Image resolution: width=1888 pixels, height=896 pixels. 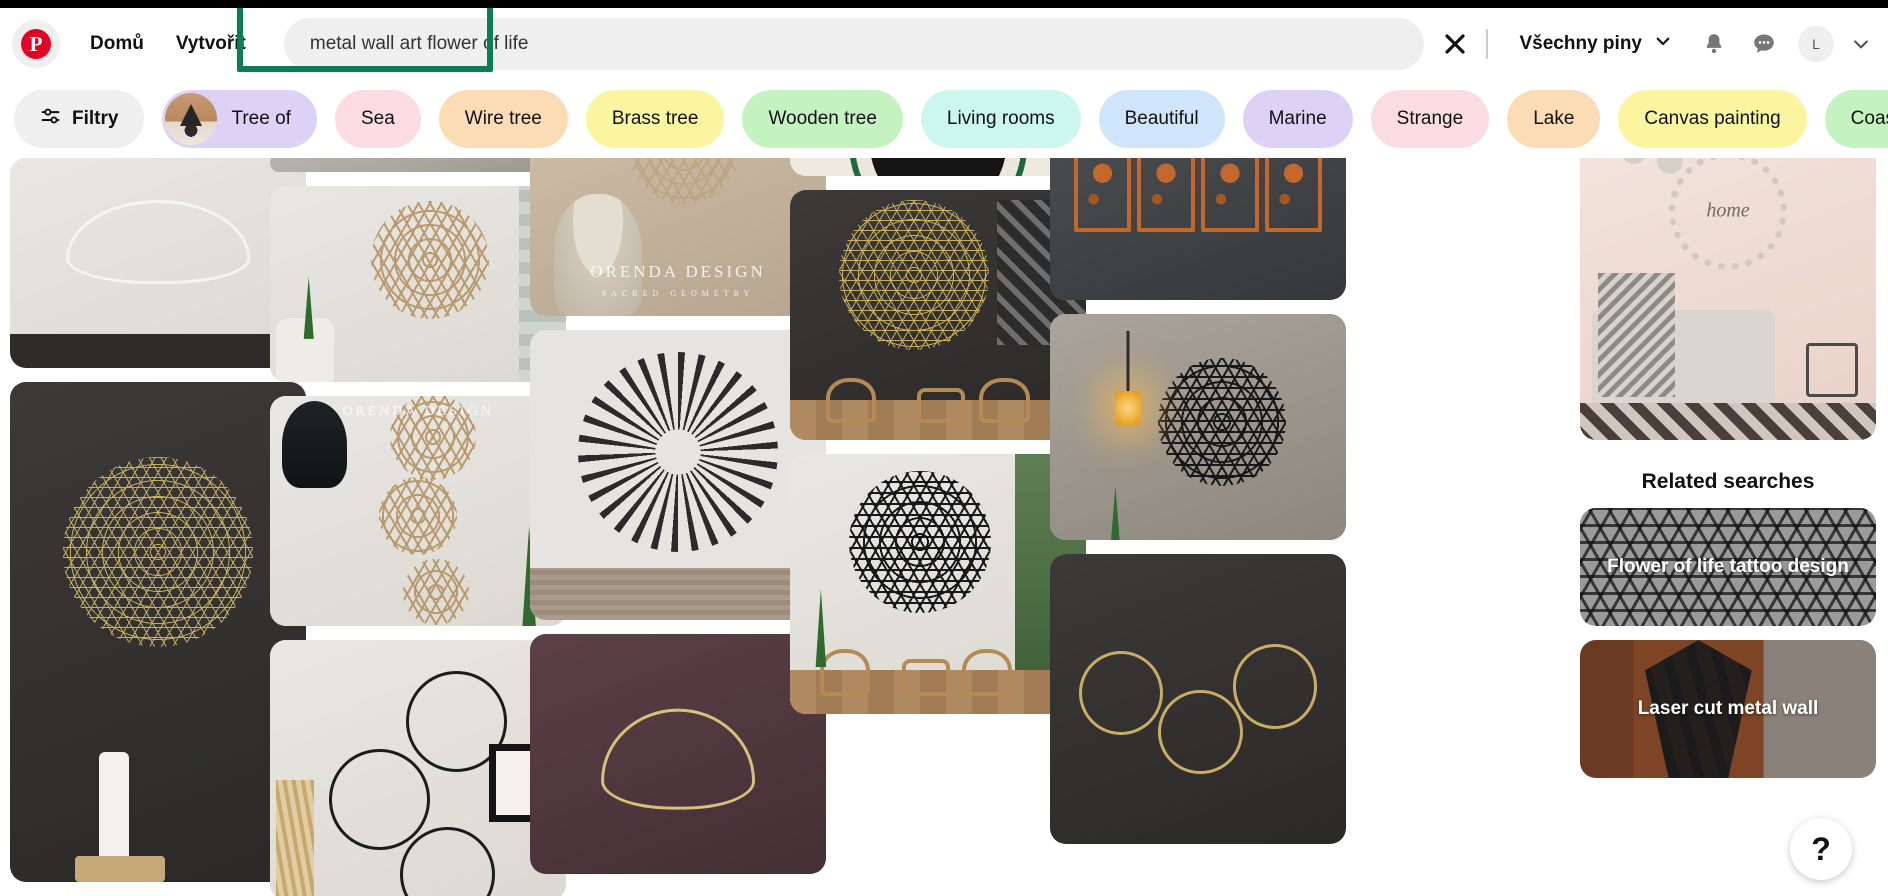 What do you see at coordinates (191, 119) in the screenshot?
I see `filter-chip-thumbnail` at bounding box center [191, 119].